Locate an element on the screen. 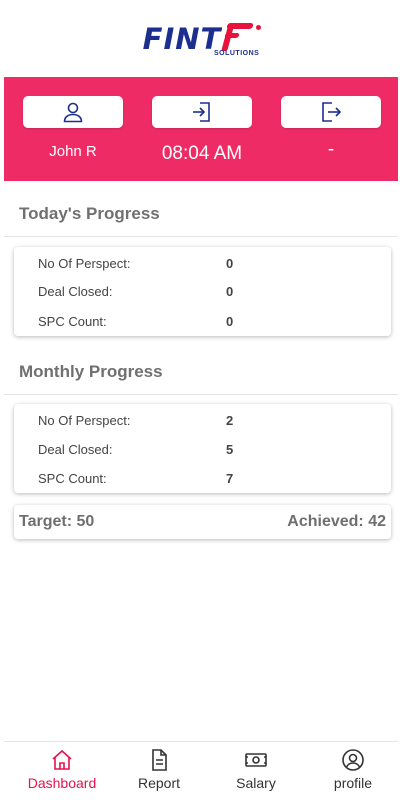  user-circle-icon is located at coordinates (353, 760).